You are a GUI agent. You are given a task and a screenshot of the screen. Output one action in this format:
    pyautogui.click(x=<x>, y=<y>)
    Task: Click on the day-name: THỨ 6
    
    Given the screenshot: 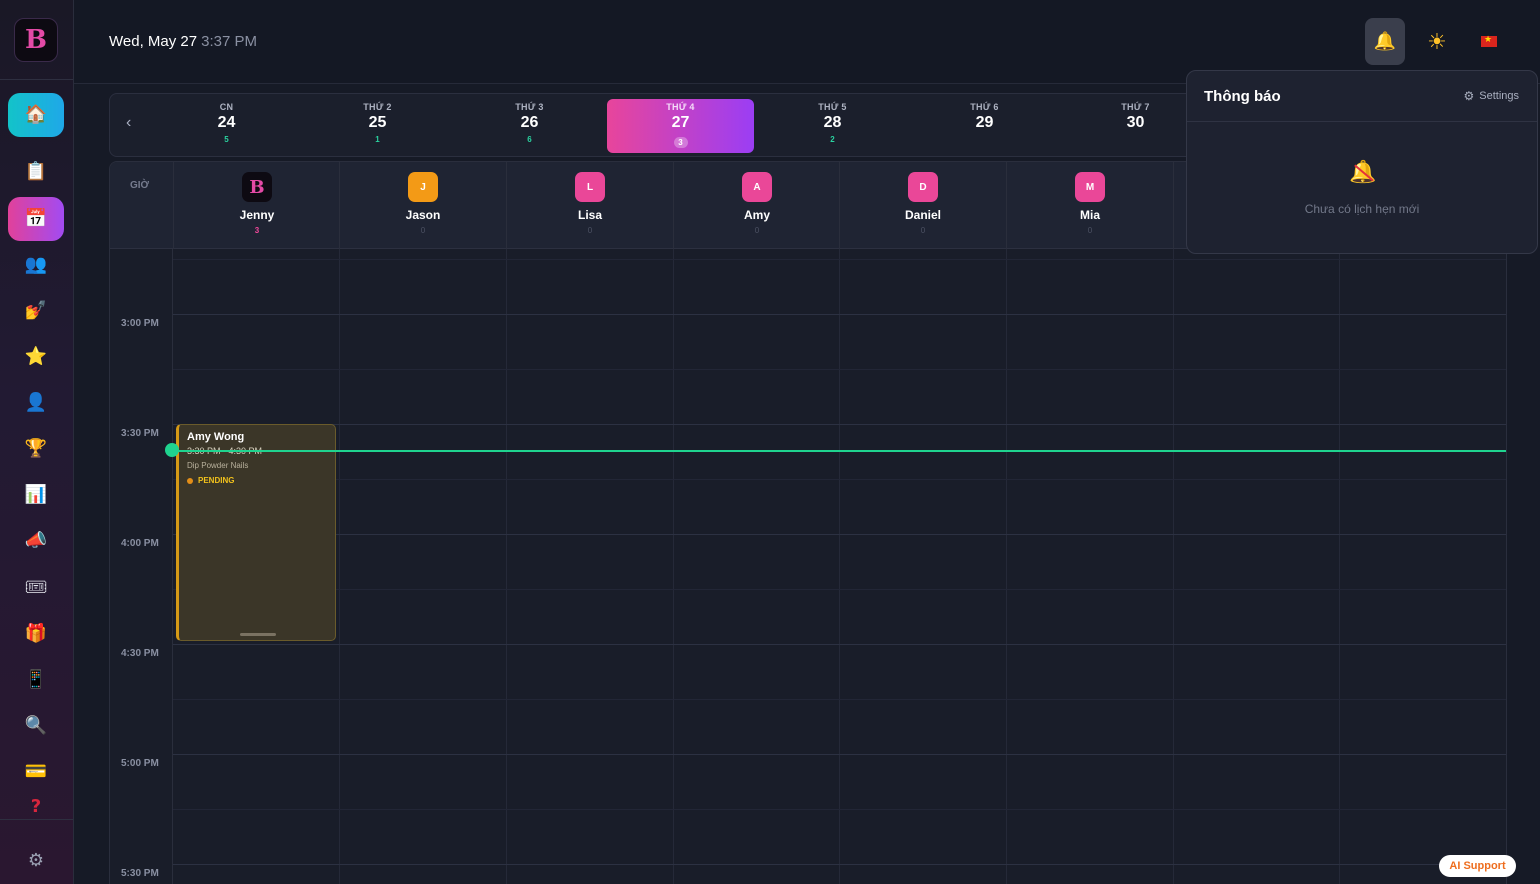 What is the action you would take?
    pyautogui.click(x=984, y=107)
    